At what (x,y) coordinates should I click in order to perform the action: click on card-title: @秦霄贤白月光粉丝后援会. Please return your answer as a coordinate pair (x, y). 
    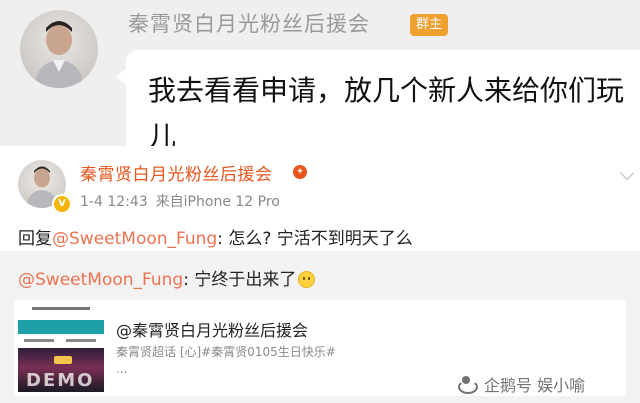
    Looking at the image, I should click on (212, 330).